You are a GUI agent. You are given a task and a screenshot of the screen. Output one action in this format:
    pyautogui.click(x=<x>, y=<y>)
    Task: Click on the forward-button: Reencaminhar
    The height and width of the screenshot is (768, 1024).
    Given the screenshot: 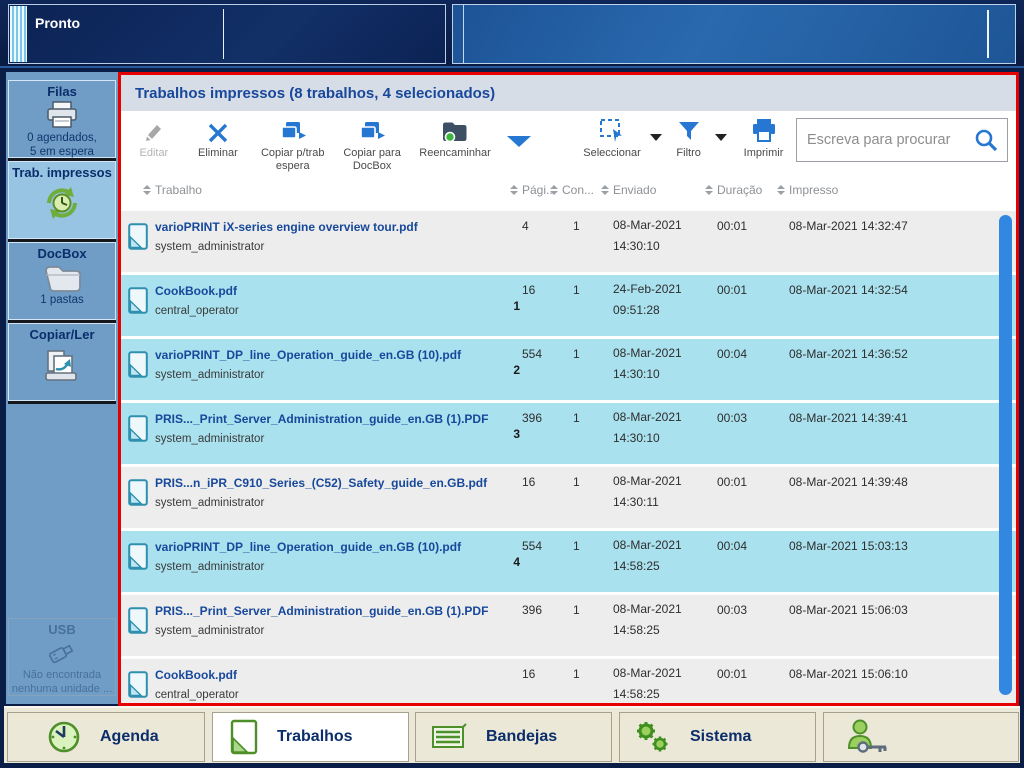 What is the action you would take?
    pyautogui.click(x=455, y=139)
    